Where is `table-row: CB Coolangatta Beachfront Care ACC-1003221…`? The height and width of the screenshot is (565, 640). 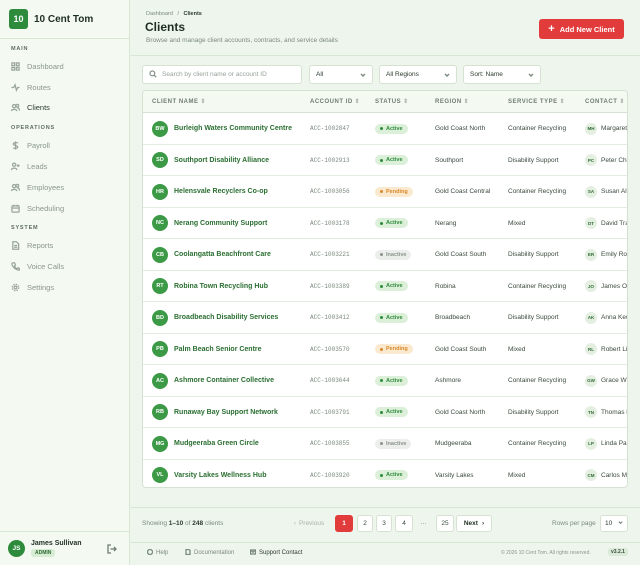
table-row: CB Coolangatta Beachfront Care ACC-1003221… is located at coordinates (385, 255).